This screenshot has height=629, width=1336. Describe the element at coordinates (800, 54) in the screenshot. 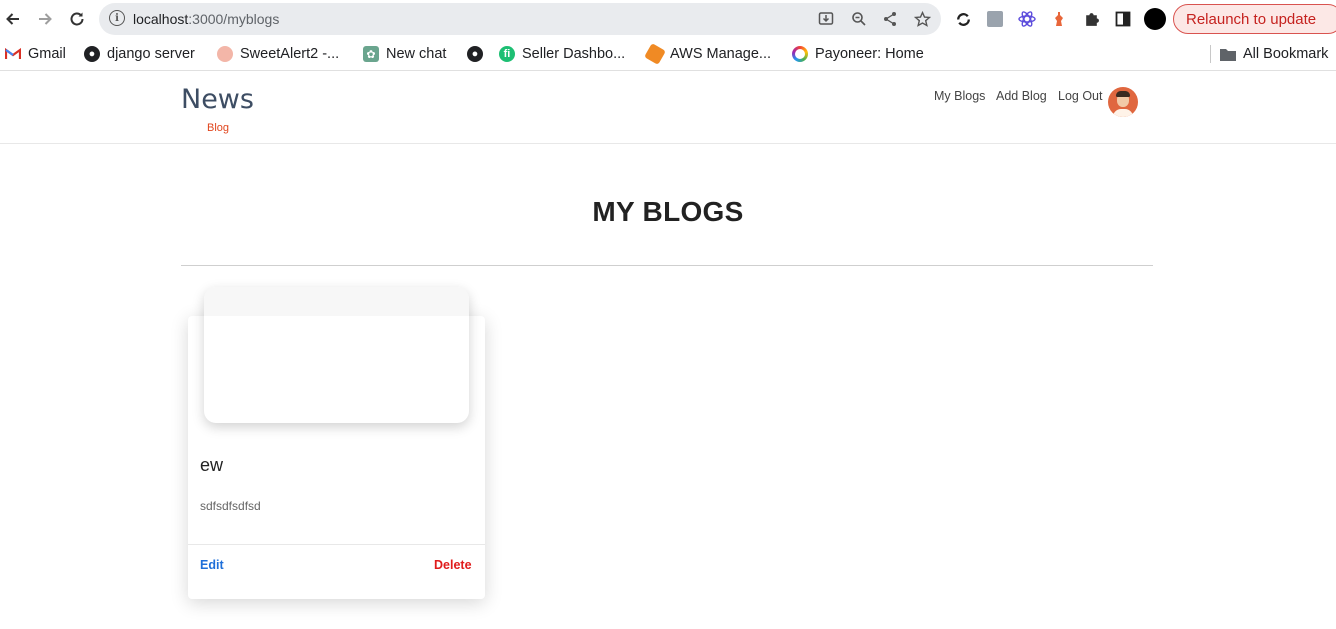

I see `payoneer-icon` at that location.